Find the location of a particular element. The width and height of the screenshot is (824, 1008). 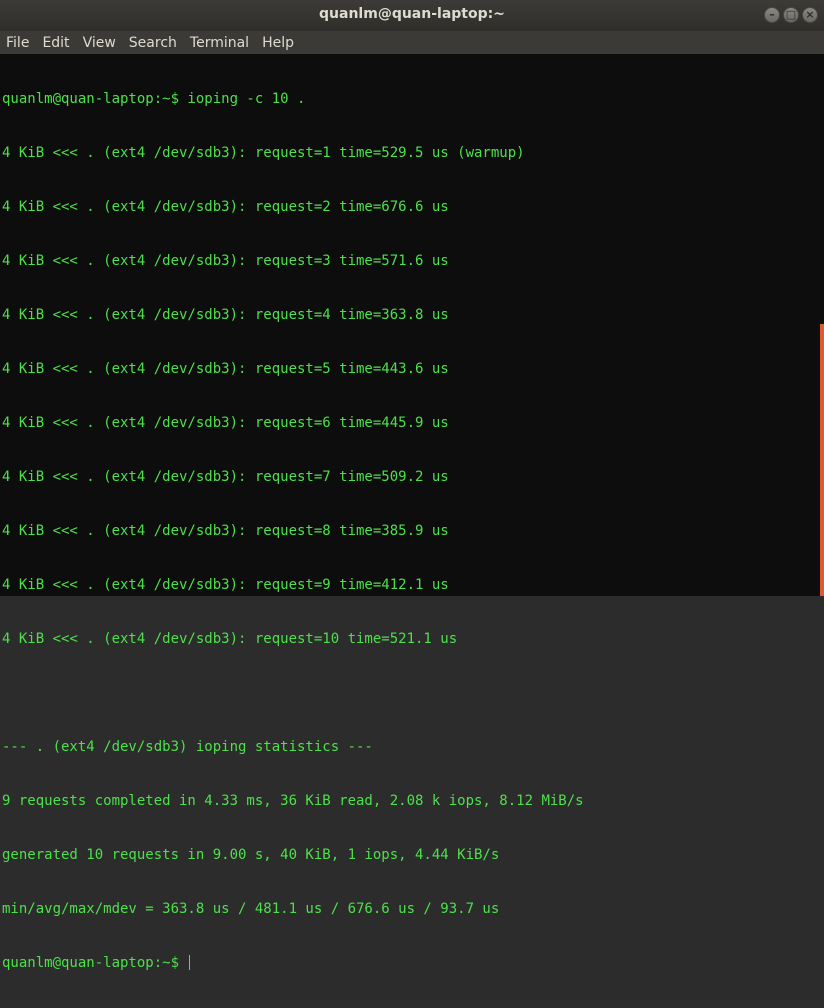

terminal-line: quanlm@quan-laptop:~$ ioping -c 10 . is located at coordinates (154, 99).